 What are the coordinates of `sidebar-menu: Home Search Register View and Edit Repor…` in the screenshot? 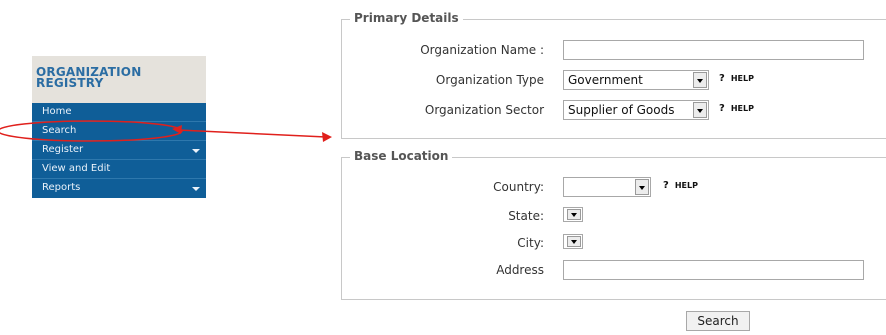 It's located at (119, 150).